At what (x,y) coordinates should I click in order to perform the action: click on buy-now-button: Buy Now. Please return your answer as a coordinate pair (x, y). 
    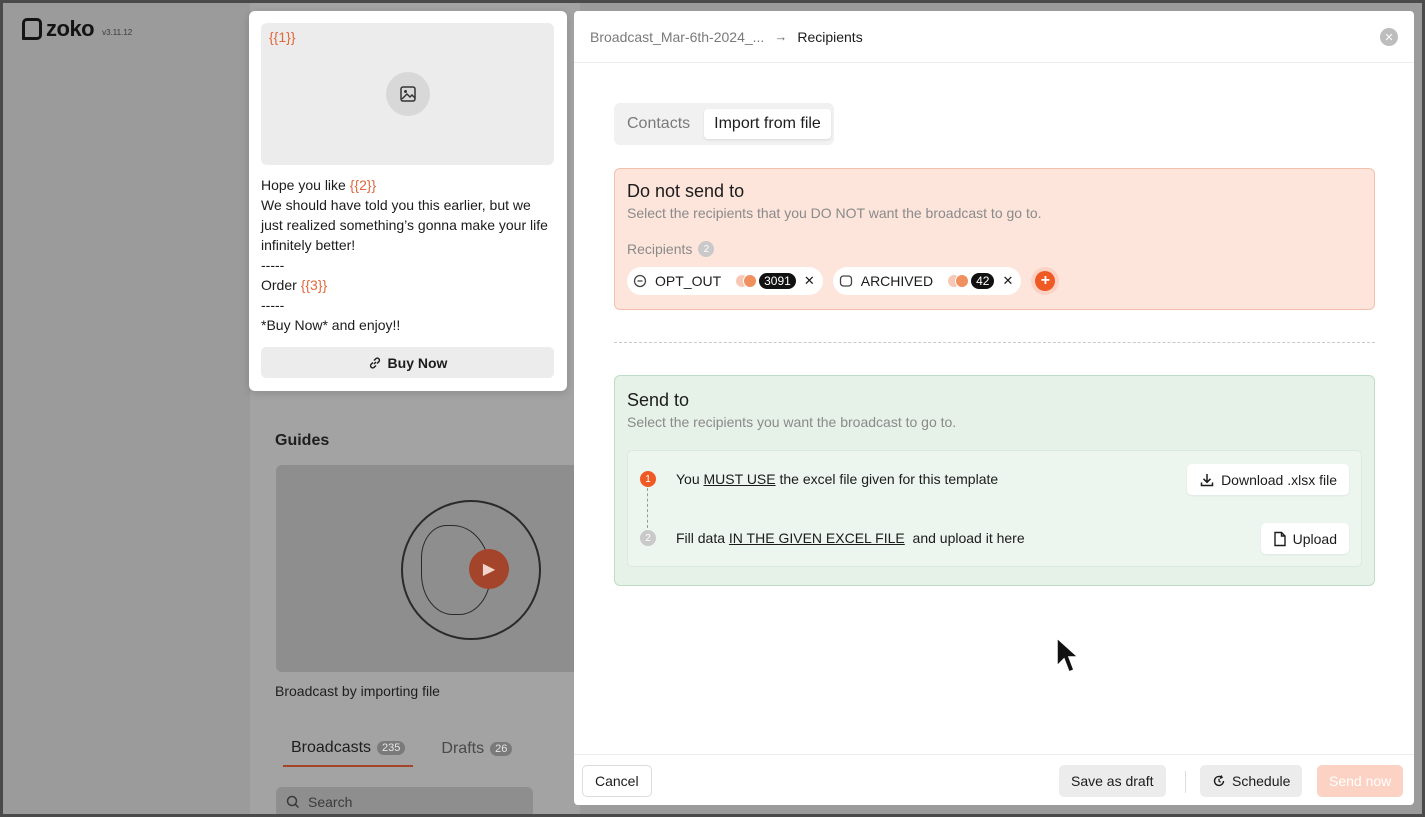
    Looking at the image, I should click on (407, 362).